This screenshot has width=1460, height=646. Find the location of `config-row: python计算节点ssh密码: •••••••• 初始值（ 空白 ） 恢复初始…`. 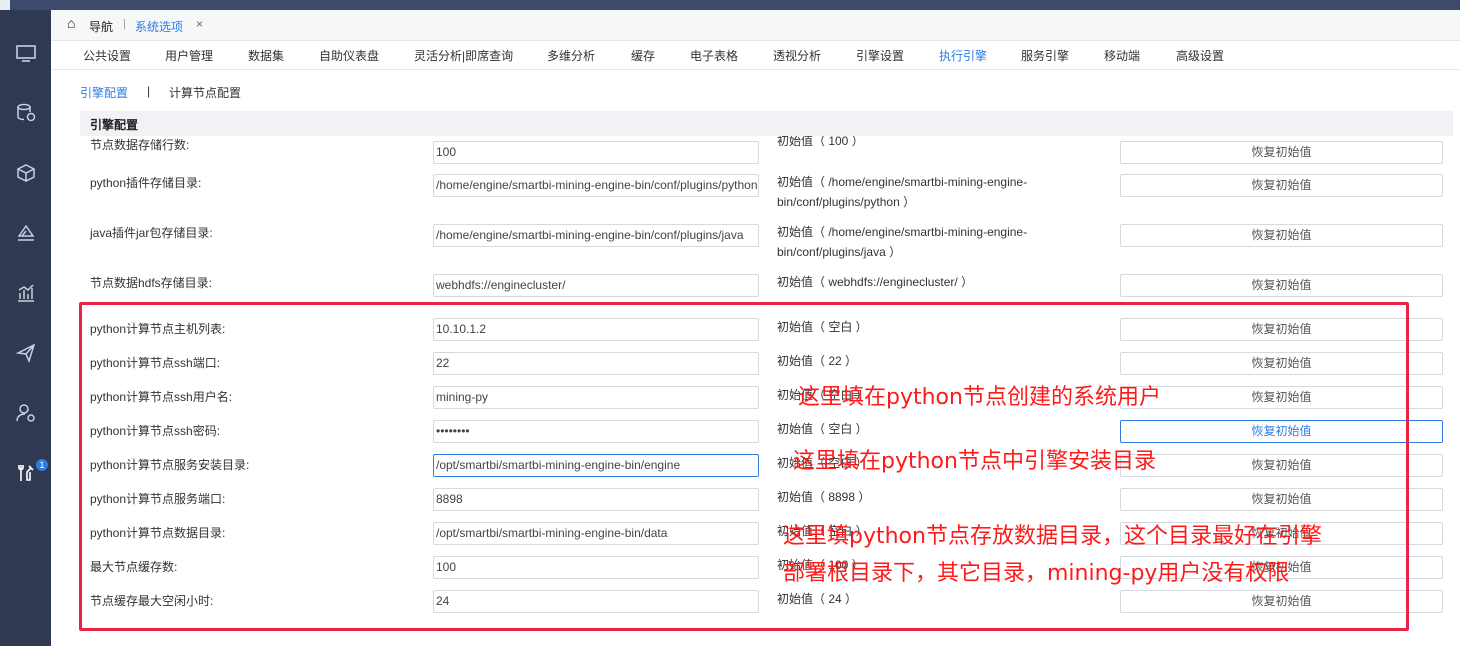

config-row: python计算节点ssh密码: •••••••• 初始值（ 空白 ） 恢复初始… is located at coordinates (755, 427).